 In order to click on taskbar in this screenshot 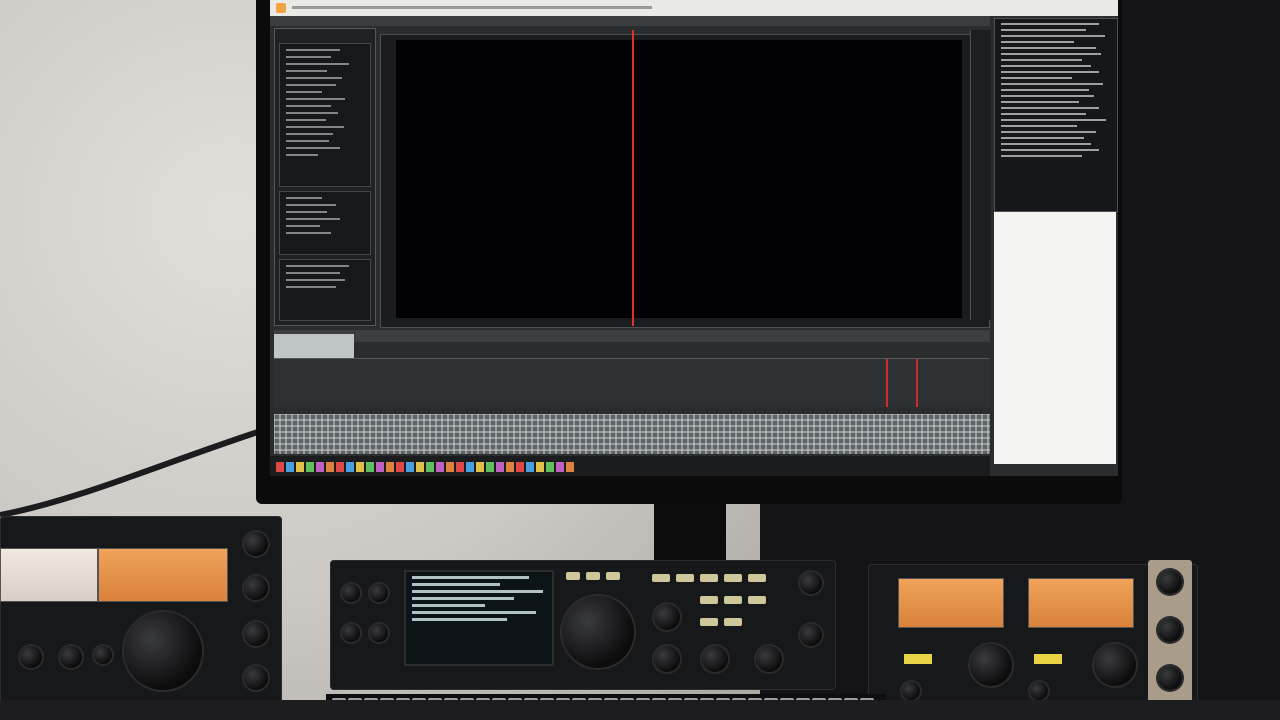, I will do `click(630, 466)`.